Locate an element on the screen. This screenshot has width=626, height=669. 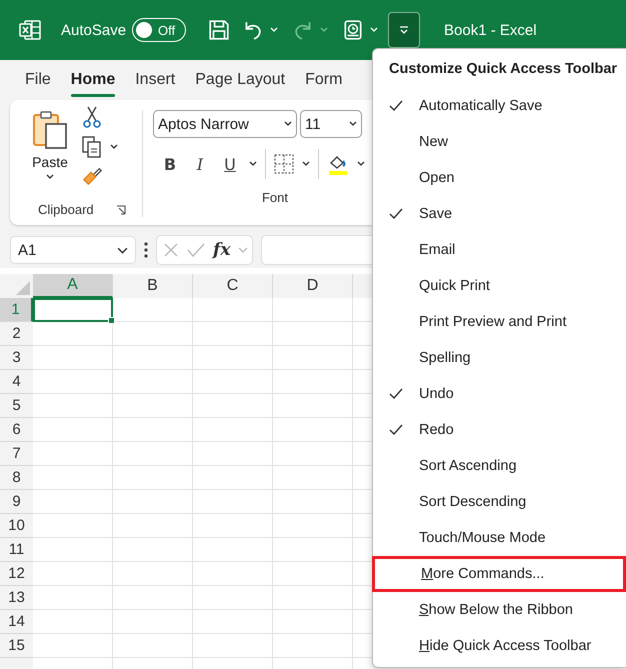
menu-item: Hide Quick Access Toolbar is located at coordinates (499, 646).